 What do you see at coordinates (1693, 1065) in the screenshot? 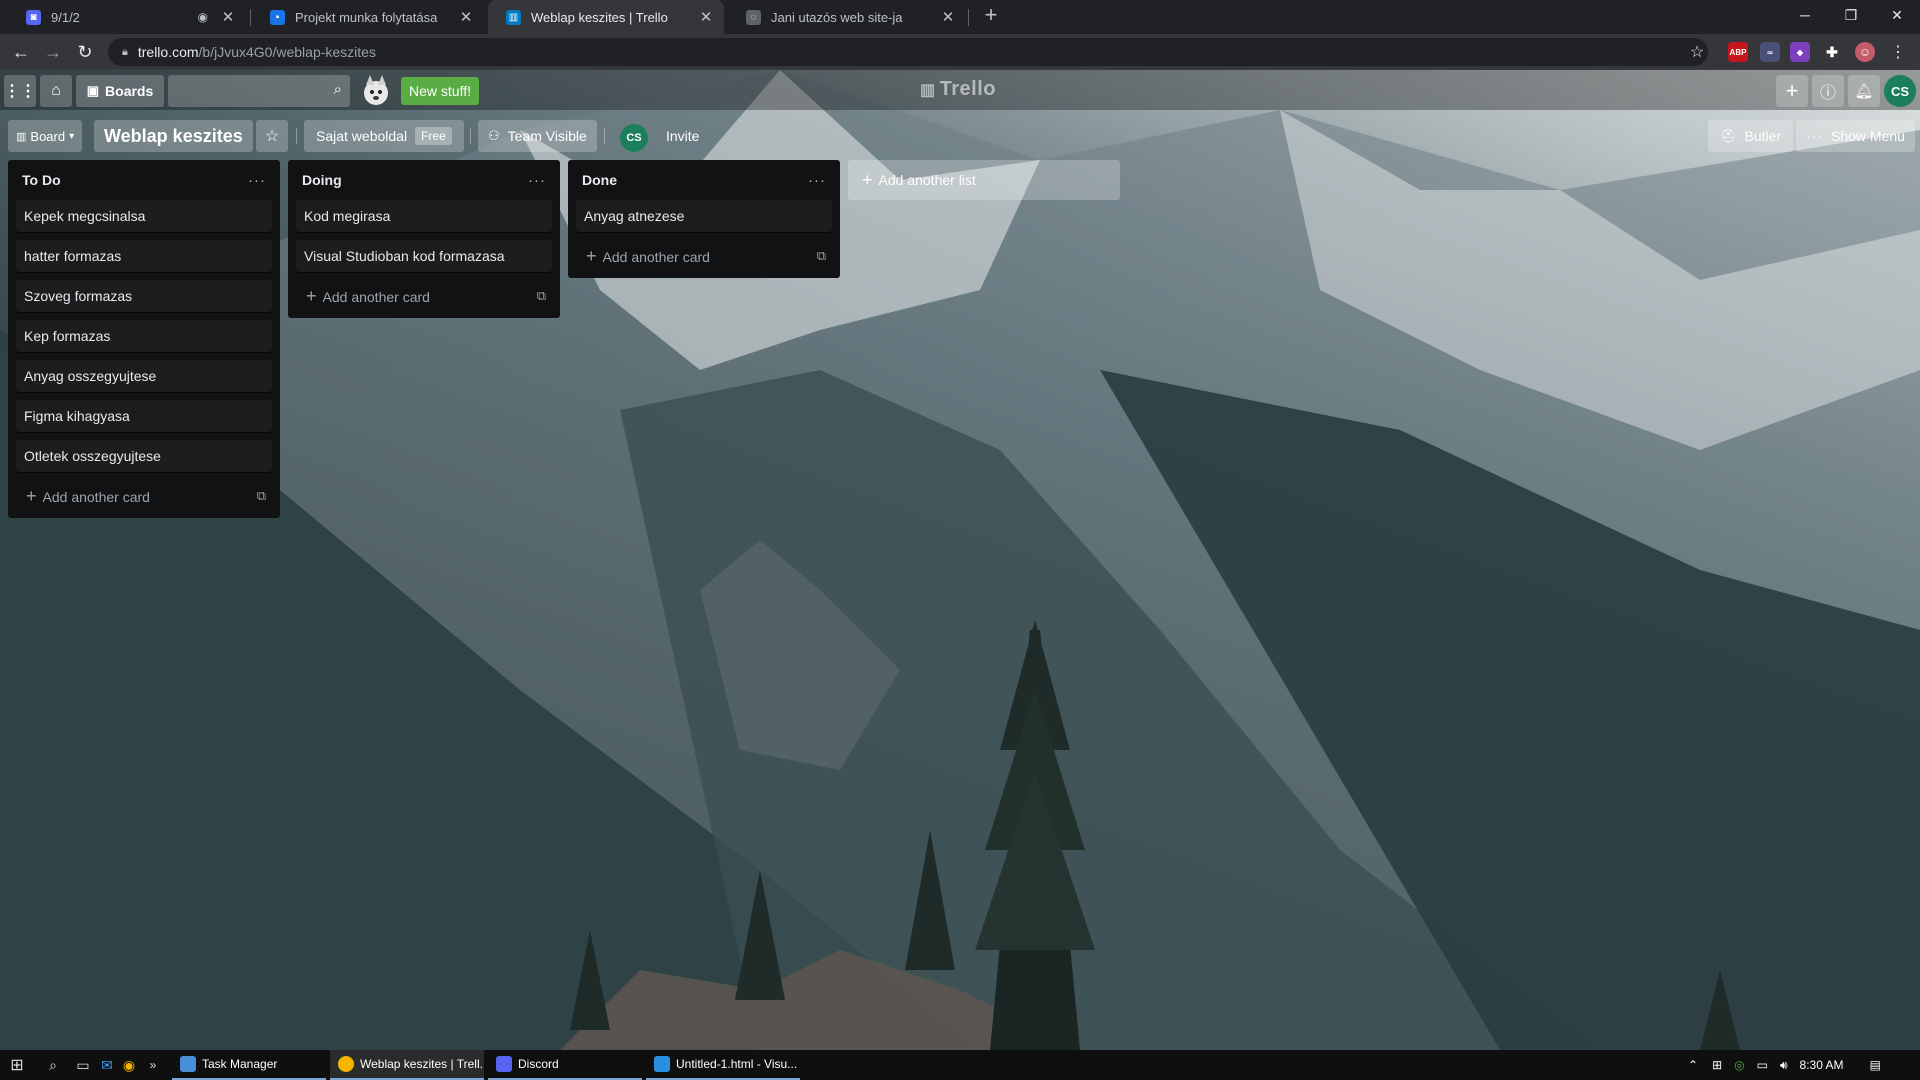
I see `tray-chevron-icon: ⌃` at bounding box center [1693, 1065].